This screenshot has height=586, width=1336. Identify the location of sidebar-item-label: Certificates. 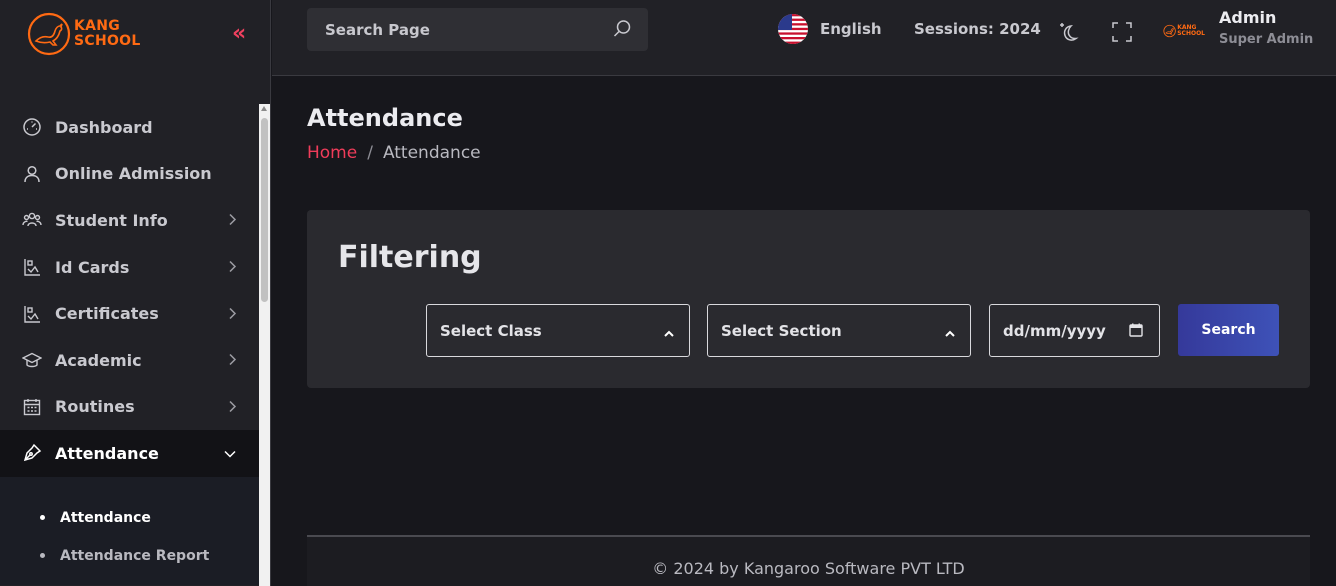
(107, 314).